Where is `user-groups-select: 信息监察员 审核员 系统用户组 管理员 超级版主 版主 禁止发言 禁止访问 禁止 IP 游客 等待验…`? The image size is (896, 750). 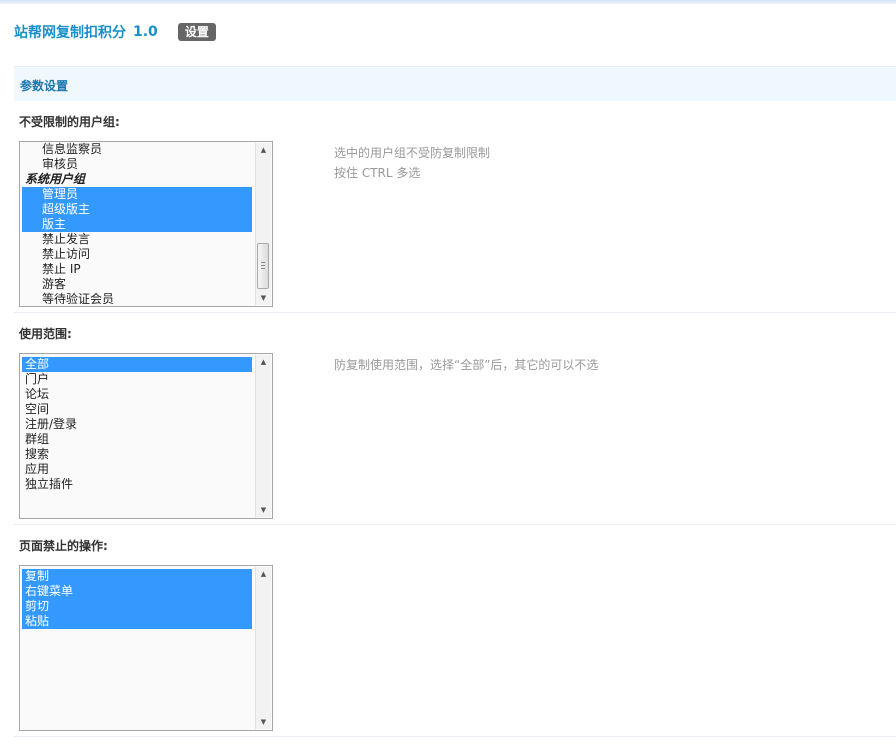 user-groups-select: 信息监察员 审核员 系统用户组 管理员 超级版主 版主 禁止发言 禁止访问 禁止 IP 游客 等待验… is located at coordinates (146, 224).